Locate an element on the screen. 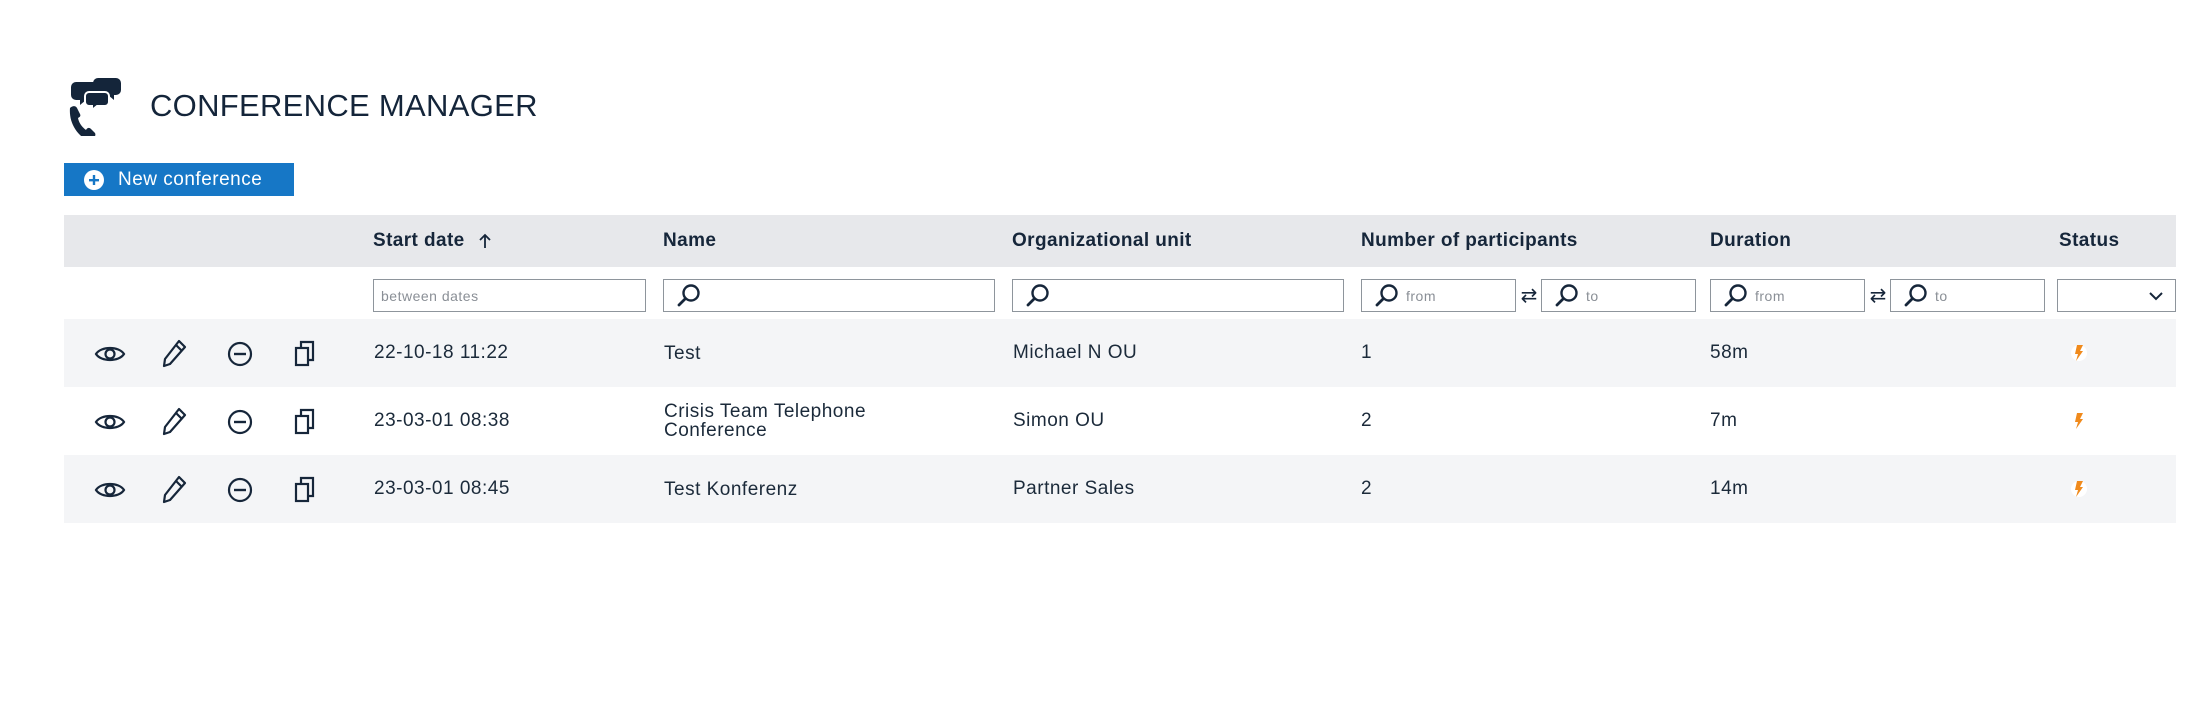 This screenshot has width=2212, height=714. table-row: 22-10-18 11:22 Test Michael N OU 1 58m is located at coordinates (1120, 353).